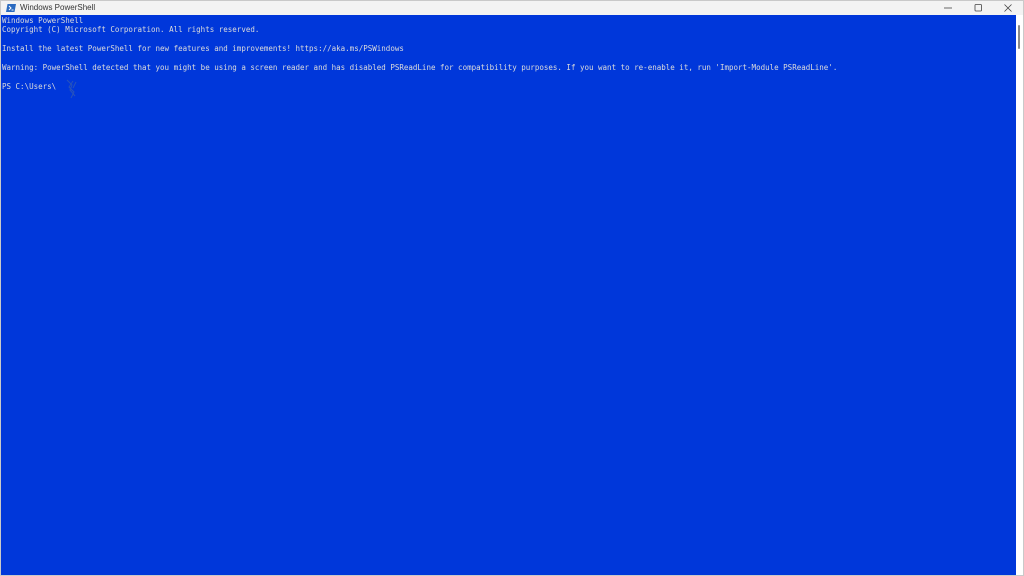  What do you see at coordinates (509, 88) in the screenshot?
I see `prompt-line: PS C:\Users\` at bounding box center [509, 88].